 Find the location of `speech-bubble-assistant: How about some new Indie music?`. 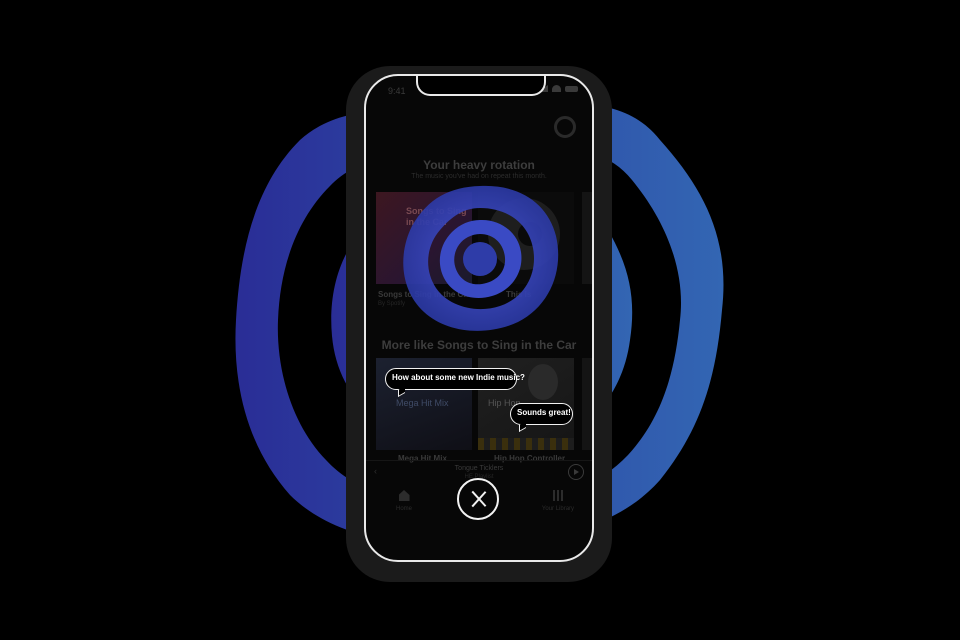

speech-bubble-assistant: How about some new Indie music? is located at coordinates (455, 383).